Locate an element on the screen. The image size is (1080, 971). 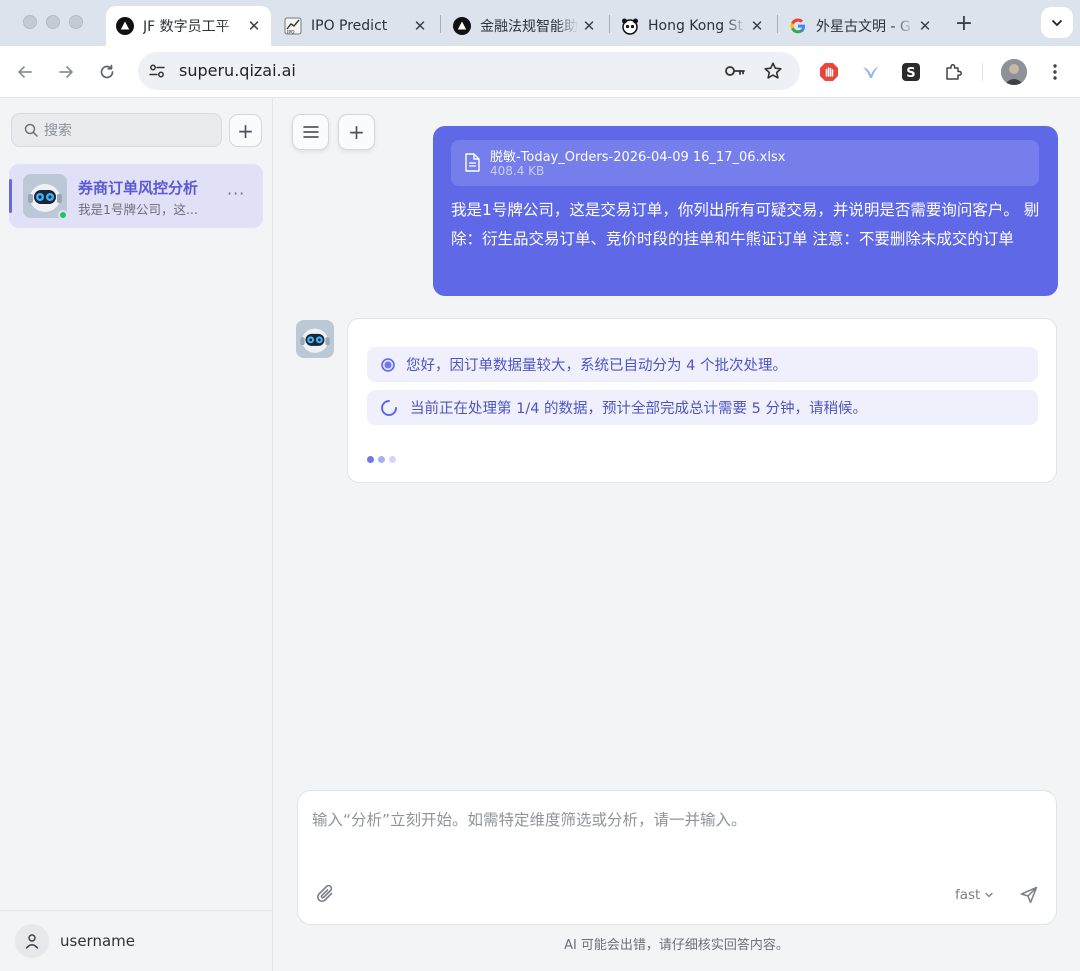
browser-tab-3: 金融法规智能助 ✕ is located at coordinates (524, 26).